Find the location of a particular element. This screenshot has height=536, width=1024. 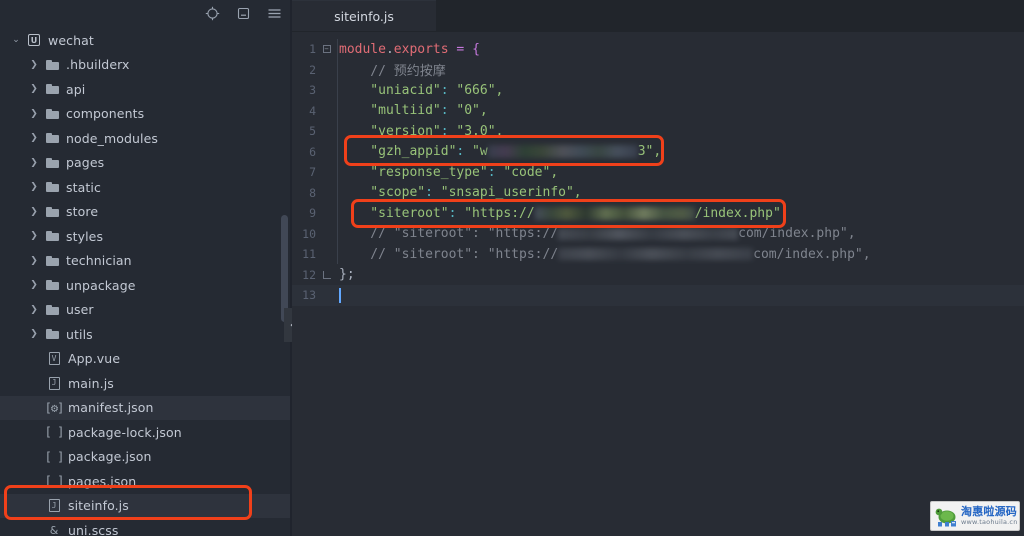

tree-item-store: ❯ store is located at coordinates (146, 212).